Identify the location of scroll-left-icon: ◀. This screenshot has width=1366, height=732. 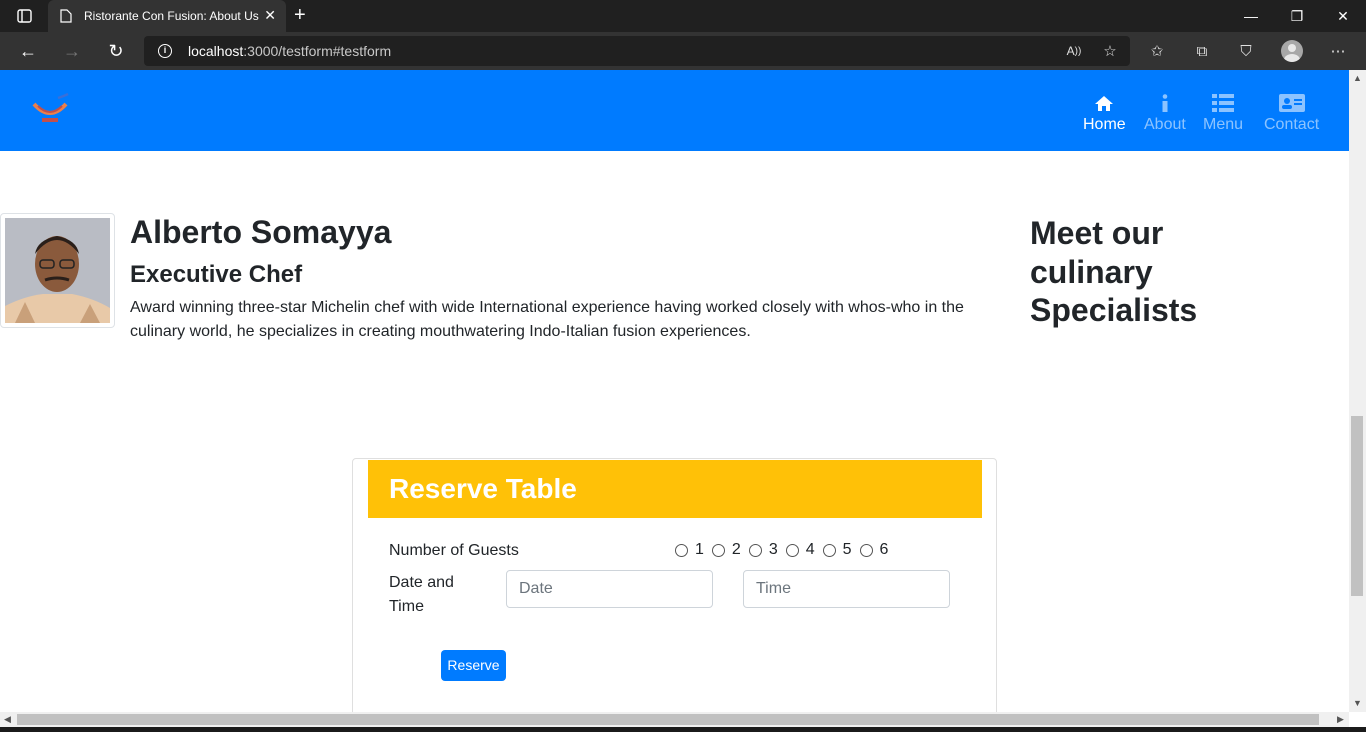
(7, 719).